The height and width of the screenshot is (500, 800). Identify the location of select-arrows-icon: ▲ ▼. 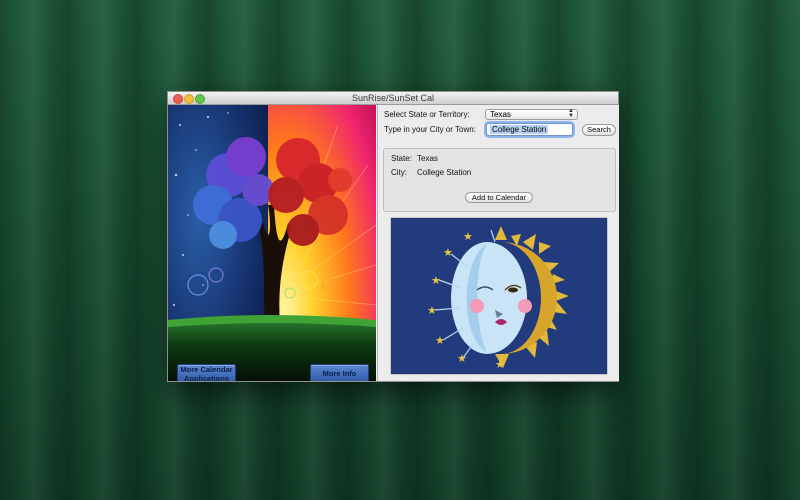
(571, 113).